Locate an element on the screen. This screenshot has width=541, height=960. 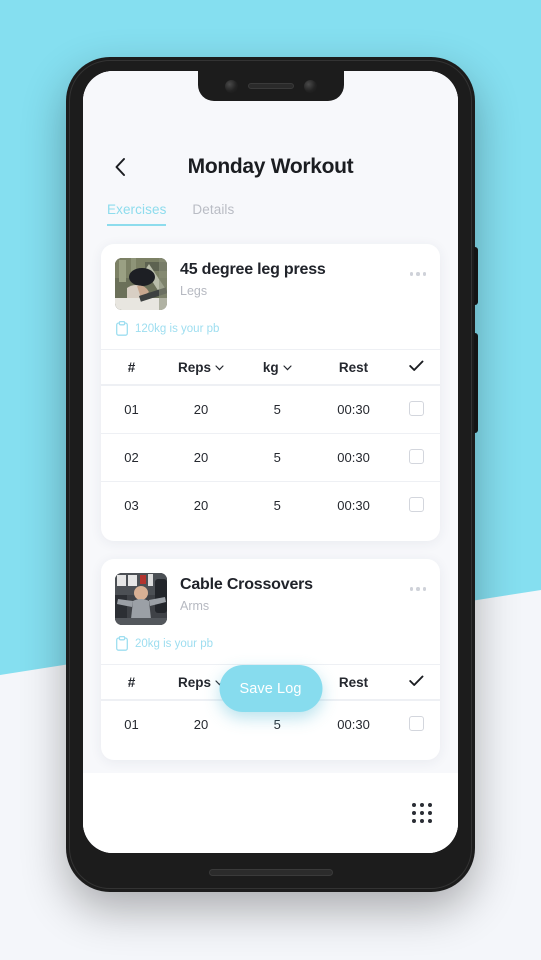
table-row: 03 20 5 00:30 is located at coordinates (270, 505).